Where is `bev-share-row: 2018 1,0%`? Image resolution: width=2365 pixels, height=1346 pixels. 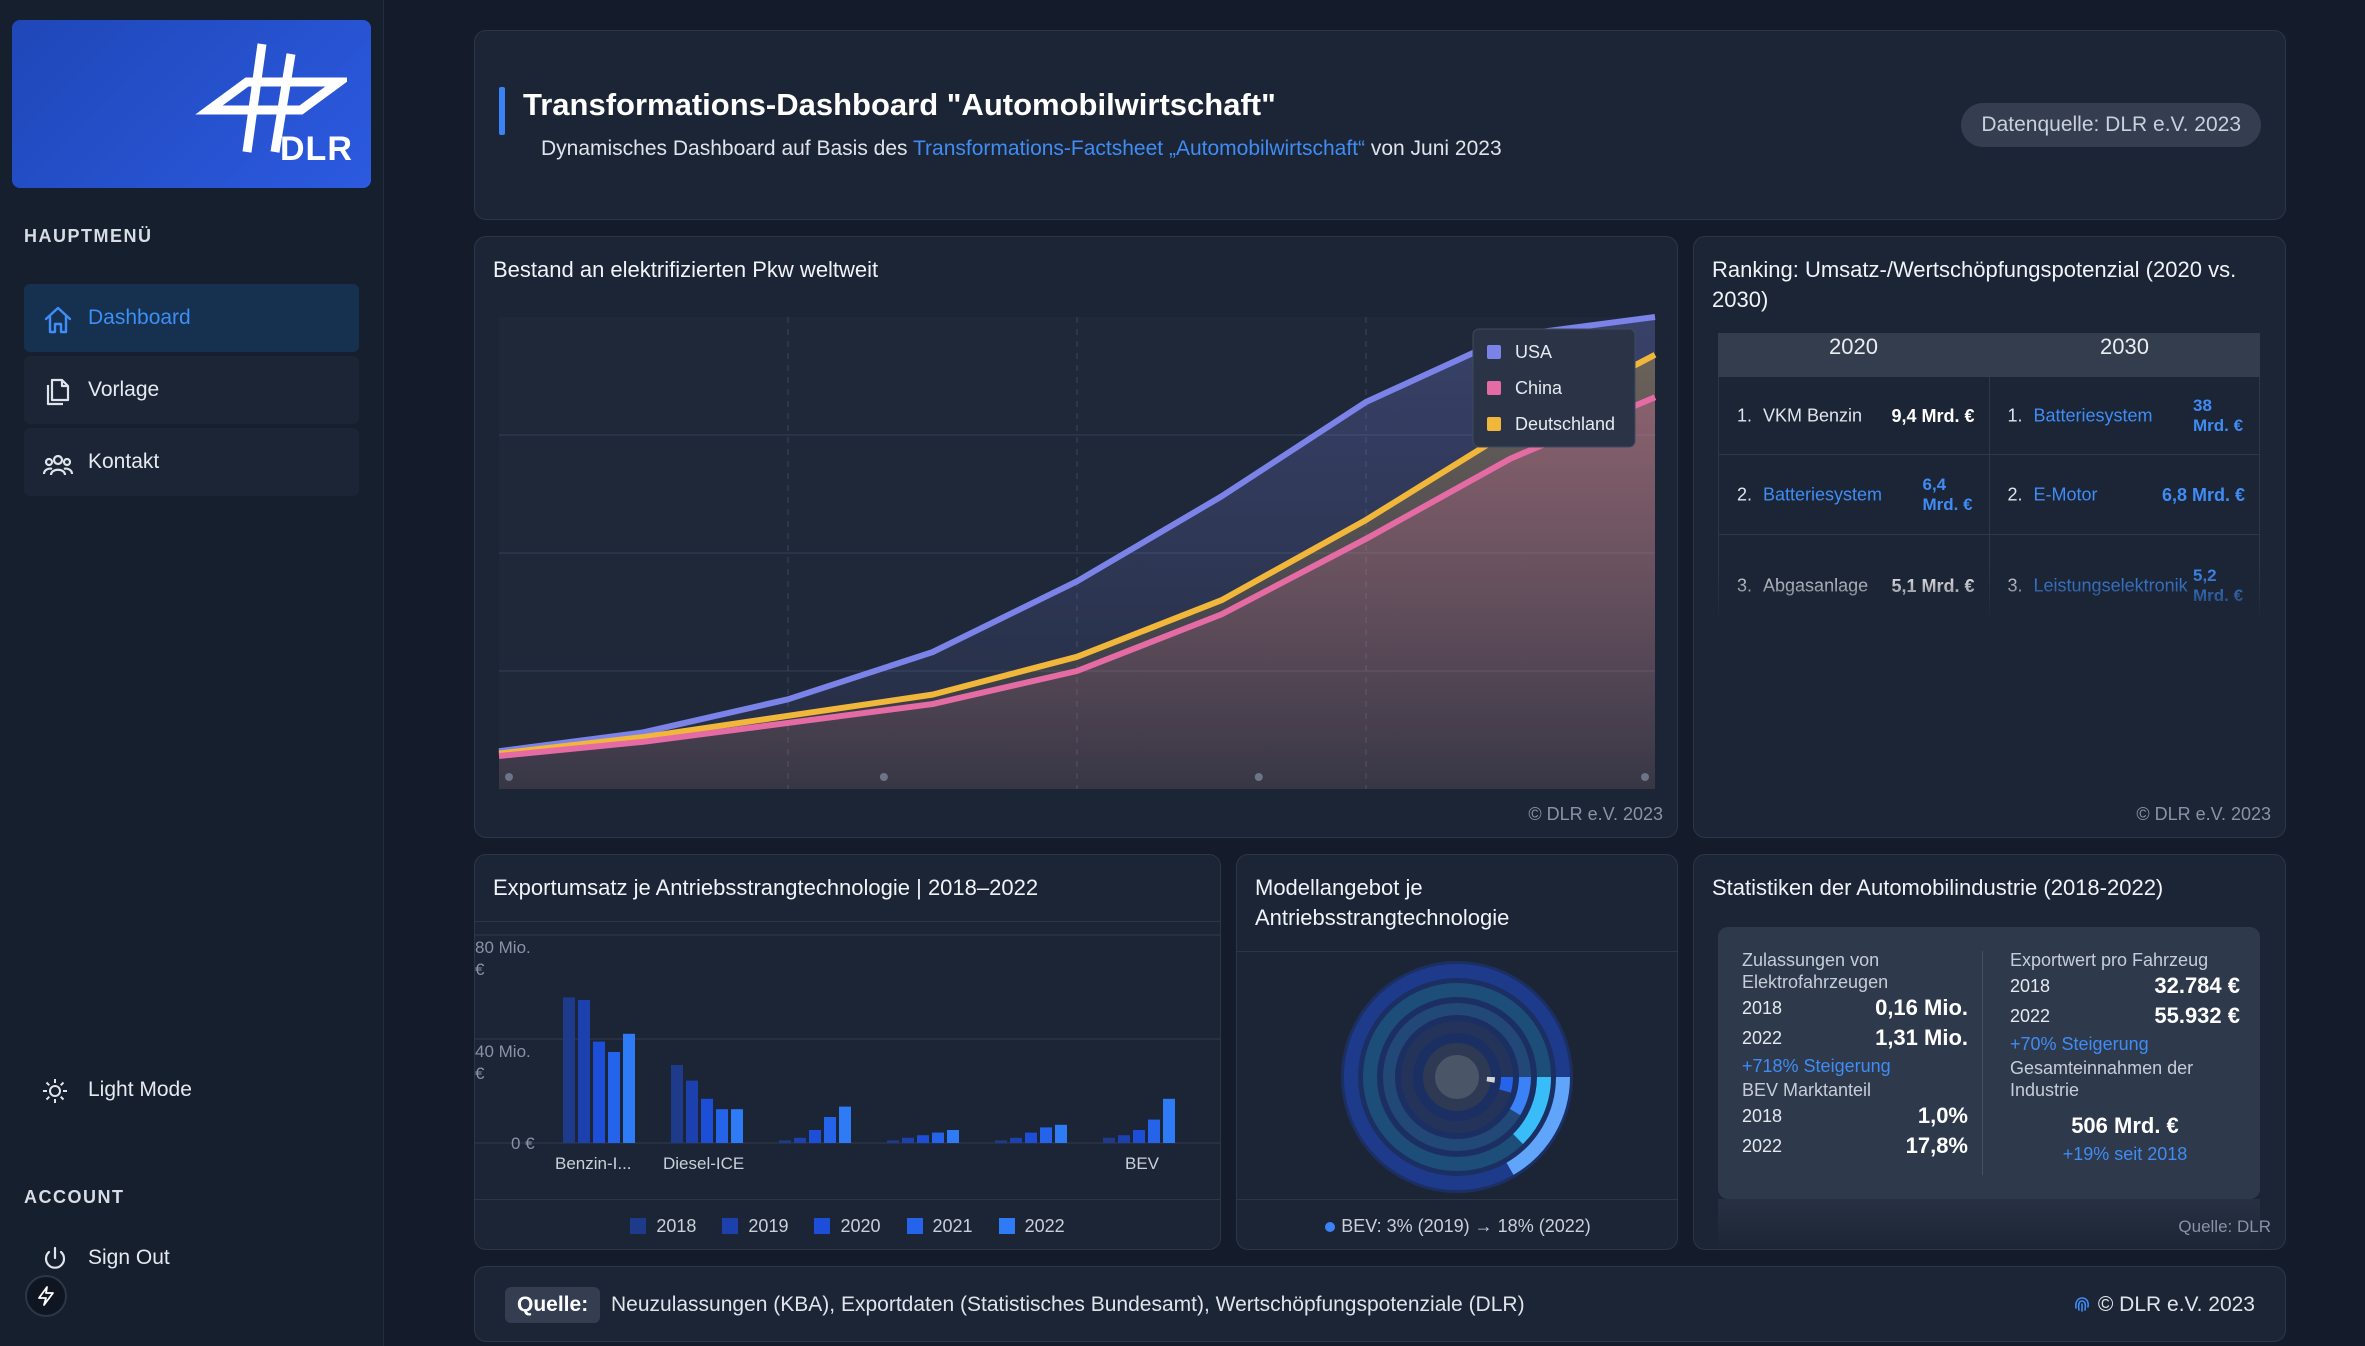
bev-share-row: 2018 1,0% is located at coordinates (1855, 1116).